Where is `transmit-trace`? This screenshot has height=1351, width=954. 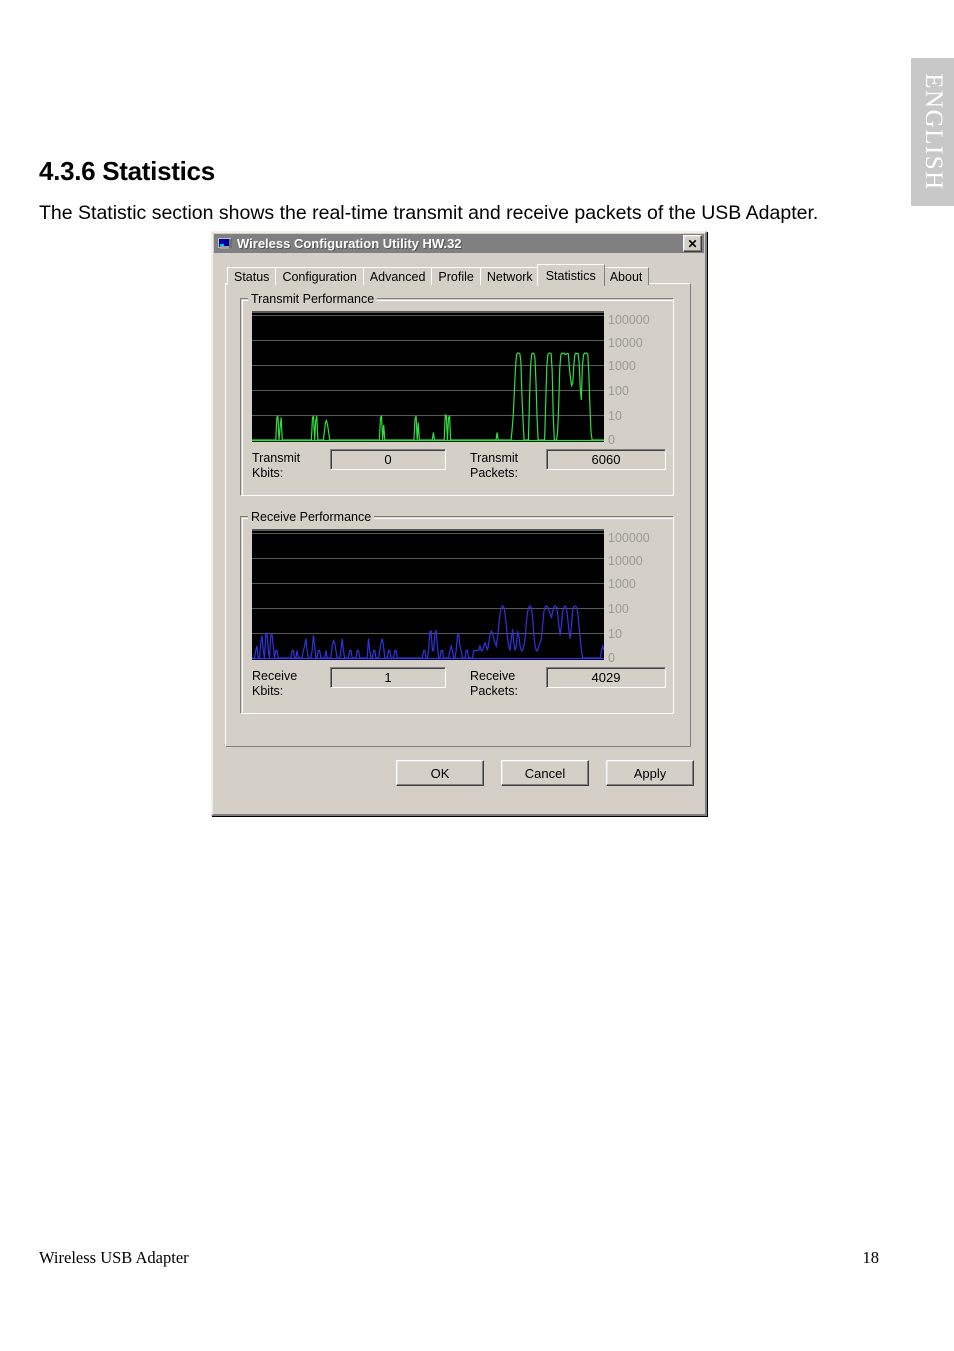 transmit-trace is located at coordinates (428, 378).